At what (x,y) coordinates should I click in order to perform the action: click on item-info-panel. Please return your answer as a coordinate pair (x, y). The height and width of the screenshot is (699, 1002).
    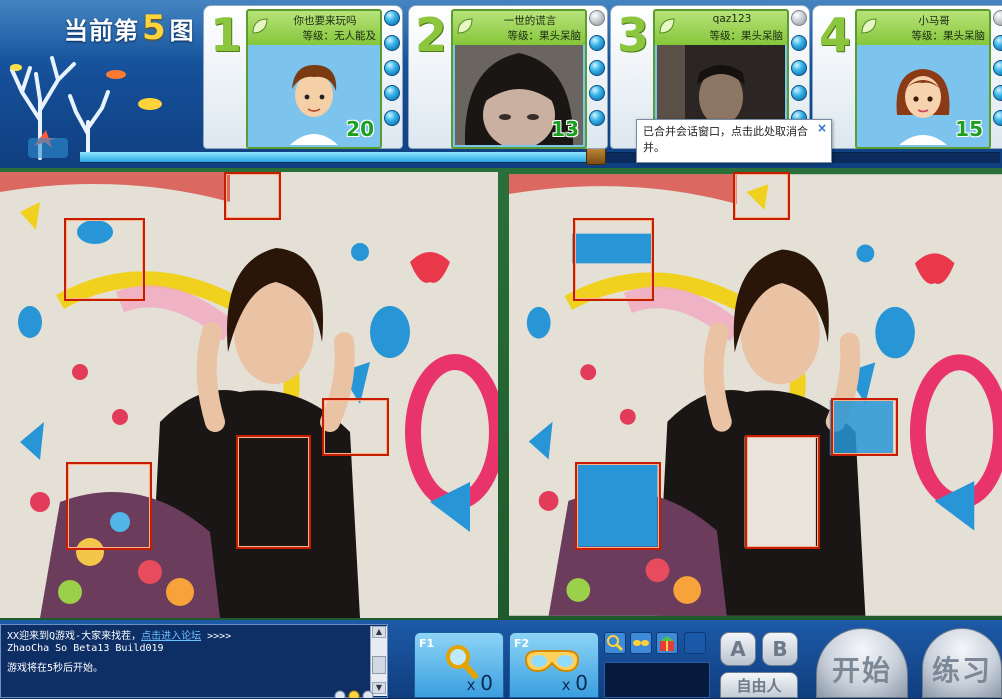
    Looking at the image, I should click on (657, 680).